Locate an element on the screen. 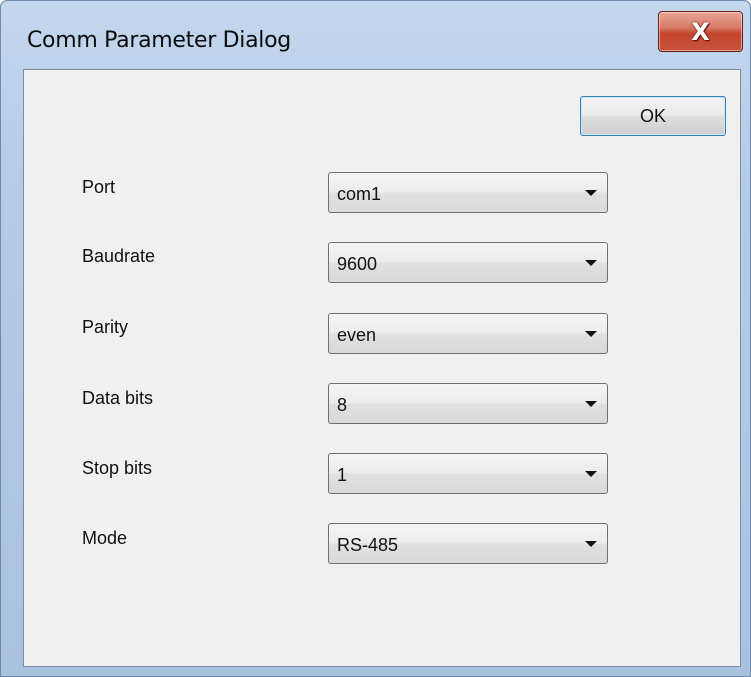 Image resolution: width=751 pixels, height=677 pixels. baudrate-select: 9600 is located at coordinates (468, 262).